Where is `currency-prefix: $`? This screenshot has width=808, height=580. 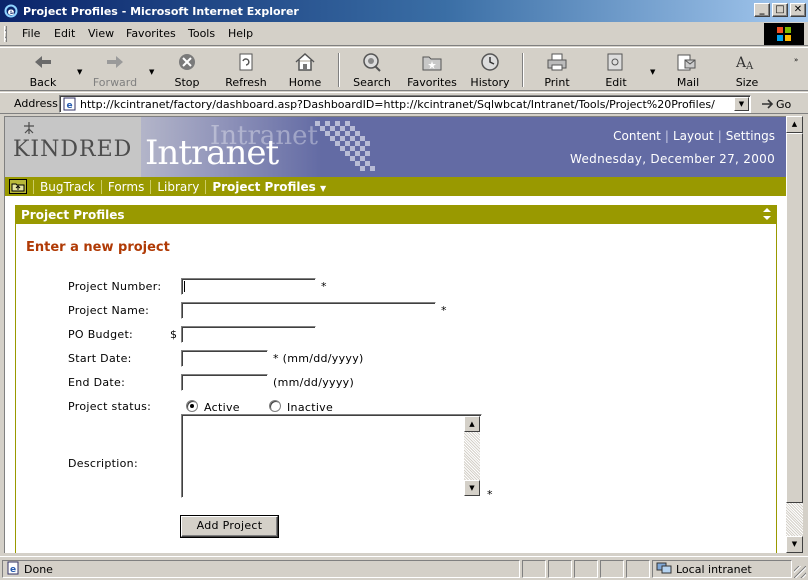
currency-prefix: $ is located at coordinates (174, 334).